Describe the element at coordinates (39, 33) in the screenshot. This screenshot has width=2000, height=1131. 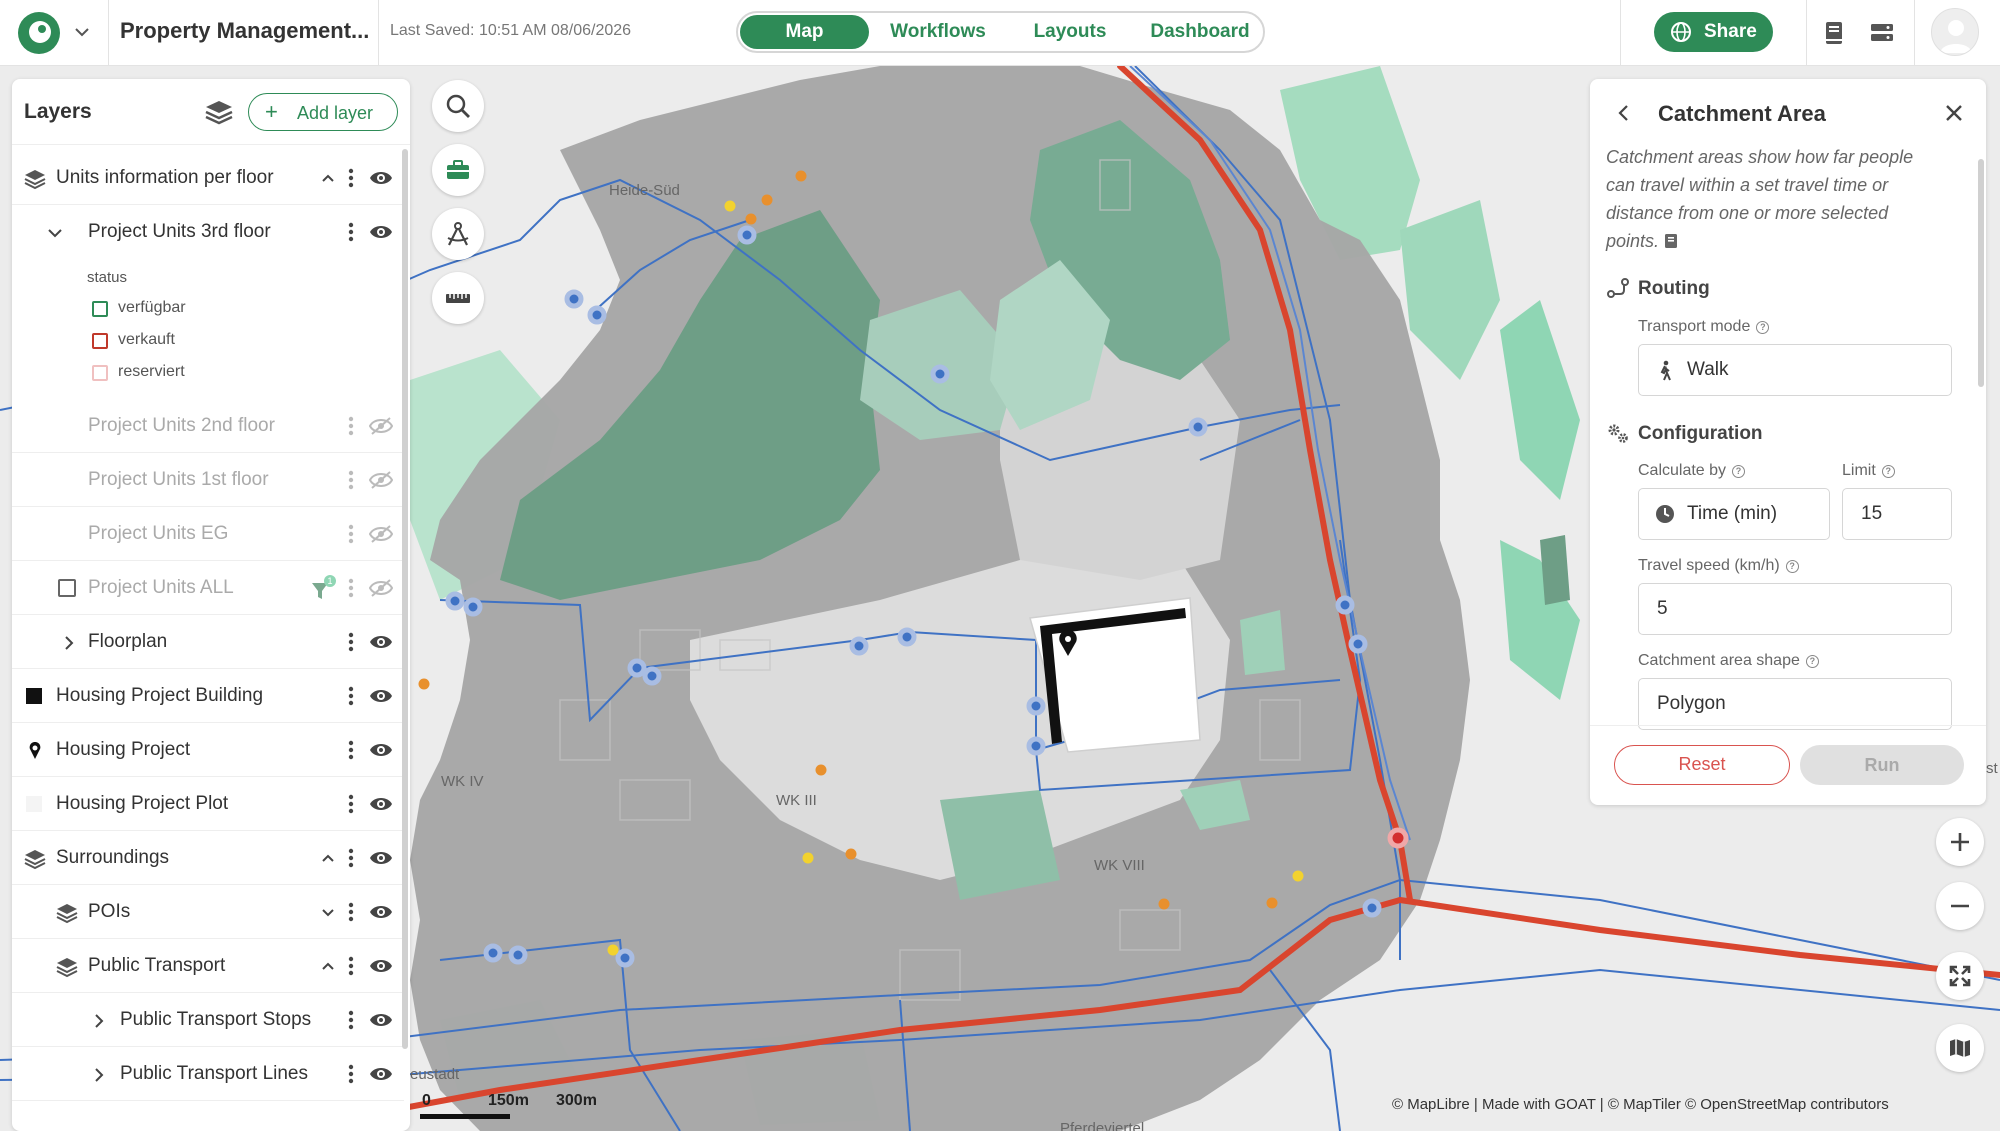
I see `goat-logo-icon` at that location.